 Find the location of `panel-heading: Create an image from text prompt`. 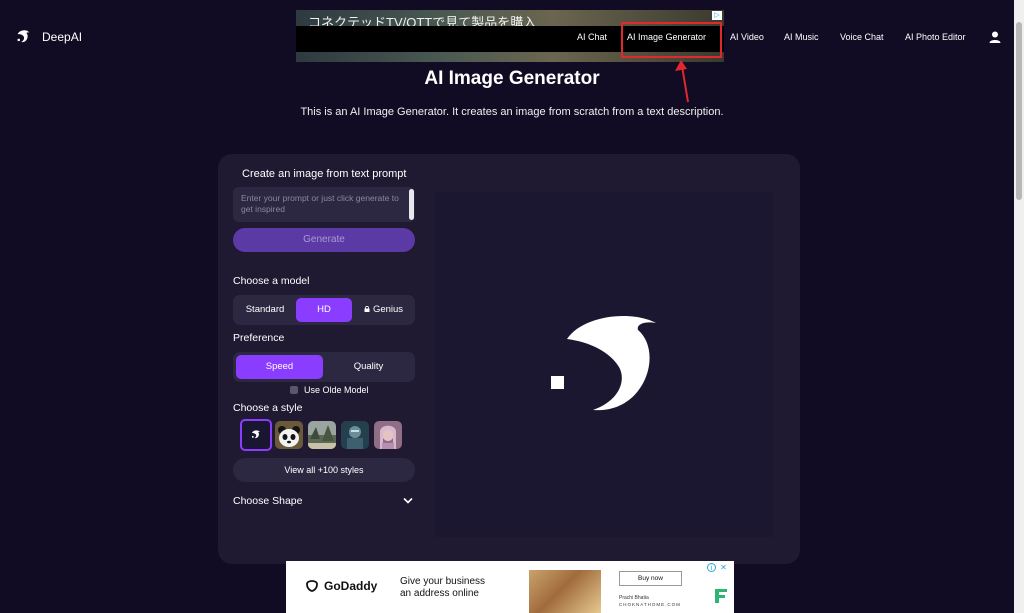

panel-heading: Create an image from text prompt is located at coordinates (324, 174).